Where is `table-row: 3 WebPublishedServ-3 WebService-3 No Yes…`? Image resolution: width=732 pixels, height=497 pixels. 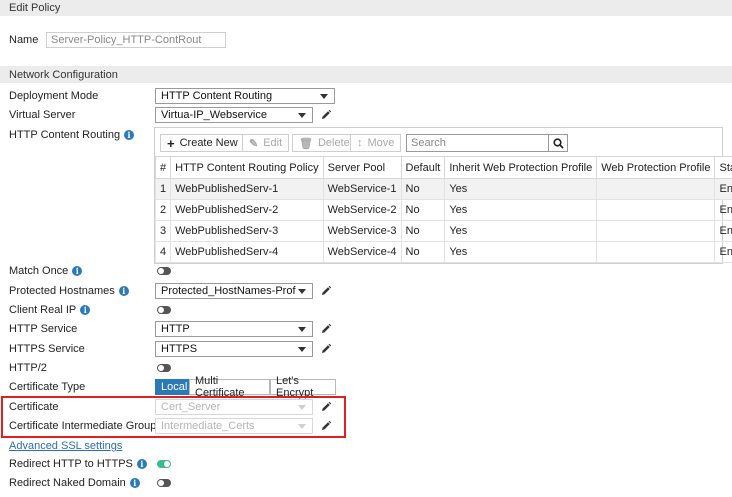 table-row: 3 WebPublishedServ-3 WebService-3 No Yes… is located at coordinates (443, 231).